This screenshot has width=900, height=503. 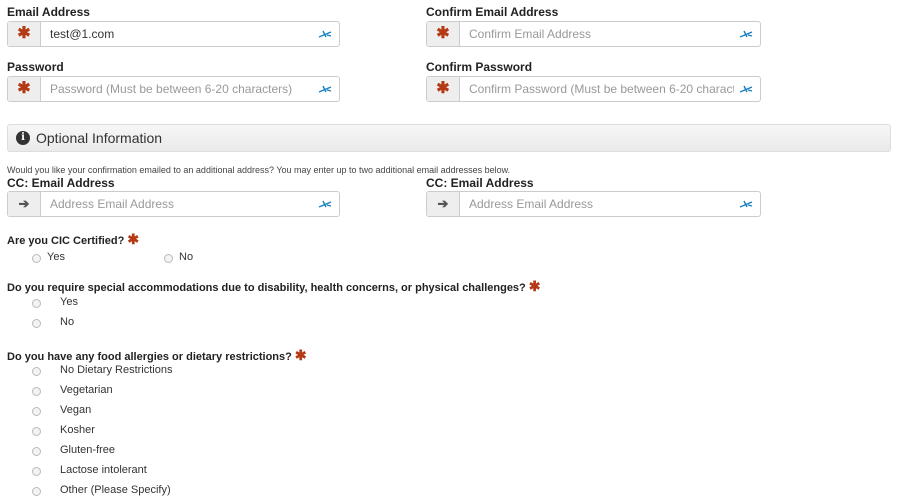 What do you see at coordinates (115, 490) in the screenshot?
I see `food-option-label: Other (Please Specify)` at bounding box center [115, 490].